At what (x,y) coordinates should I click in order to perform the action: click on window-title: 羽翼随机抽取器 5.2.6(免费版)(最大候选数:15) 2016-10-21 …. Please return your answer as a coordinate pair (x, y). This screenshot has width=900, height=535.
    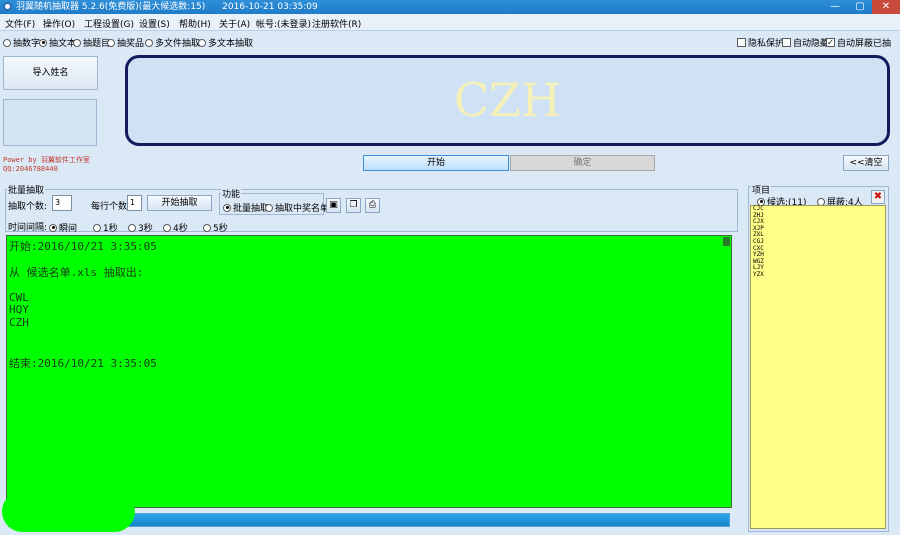
    Looking at the image, I should click on (167, 7).